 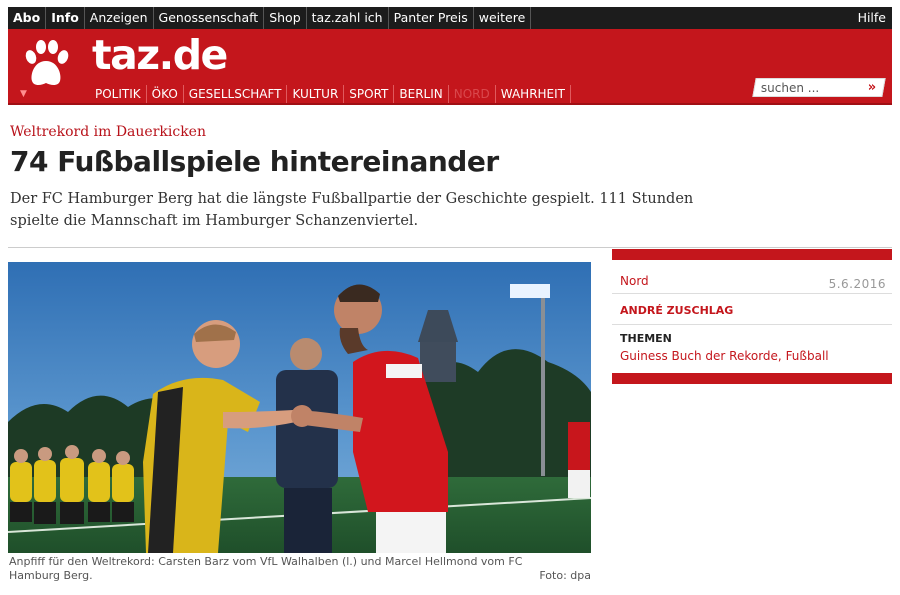 I want to click on help-link: Hilfe, so click(x=872, y=18).